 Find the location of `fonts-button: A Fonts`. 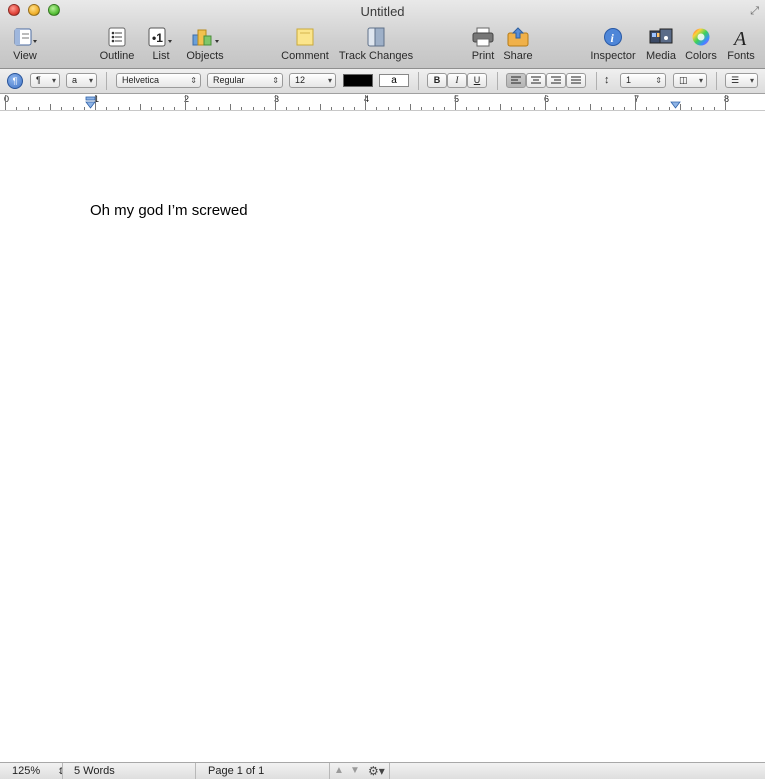

fonts-button: A Fonts is located at coordinates (741, 44).